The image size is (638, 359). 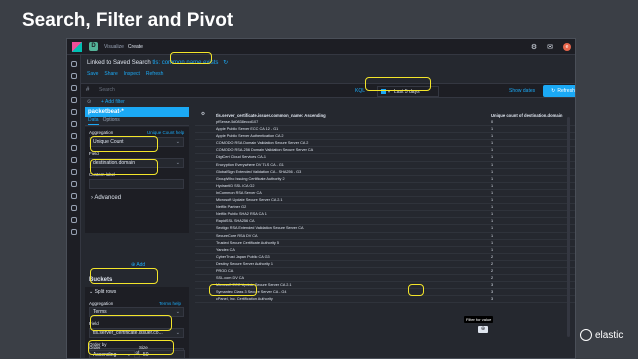 I want to click on issuer-cell: Symantec Class 3 Secure Server CA - G4, so click(x=251, y=292).